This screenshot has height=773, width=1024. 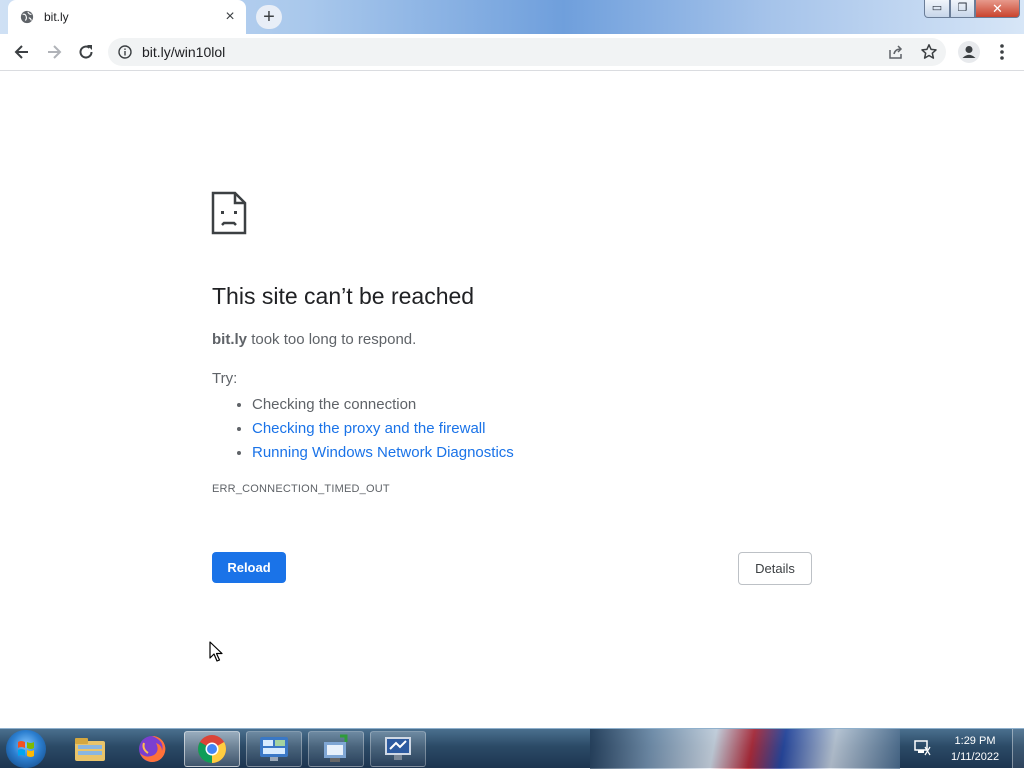 What do you see at coordinates (929, 52) in the screenshot?
I see `bookmark-star-icon` at bounding box center [929, 52].